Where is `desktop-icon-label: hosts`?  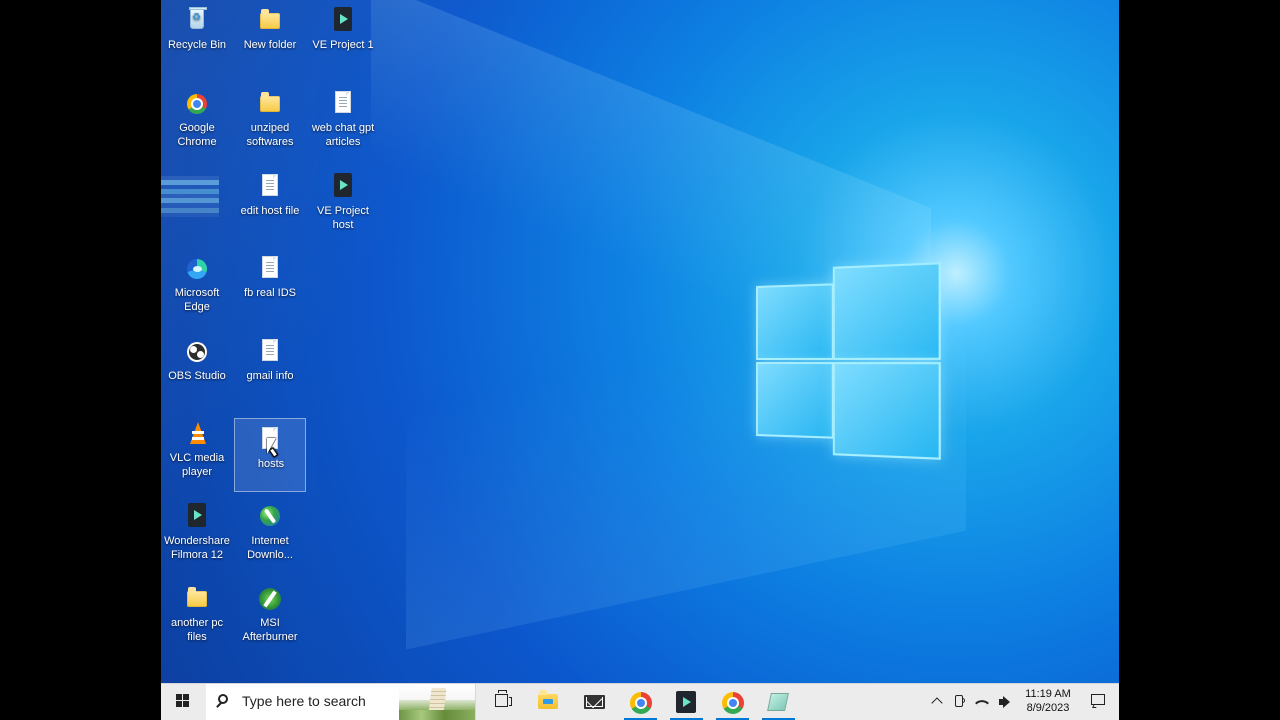
desktop-icon-label: hosts is located at coordinates (271, 464).